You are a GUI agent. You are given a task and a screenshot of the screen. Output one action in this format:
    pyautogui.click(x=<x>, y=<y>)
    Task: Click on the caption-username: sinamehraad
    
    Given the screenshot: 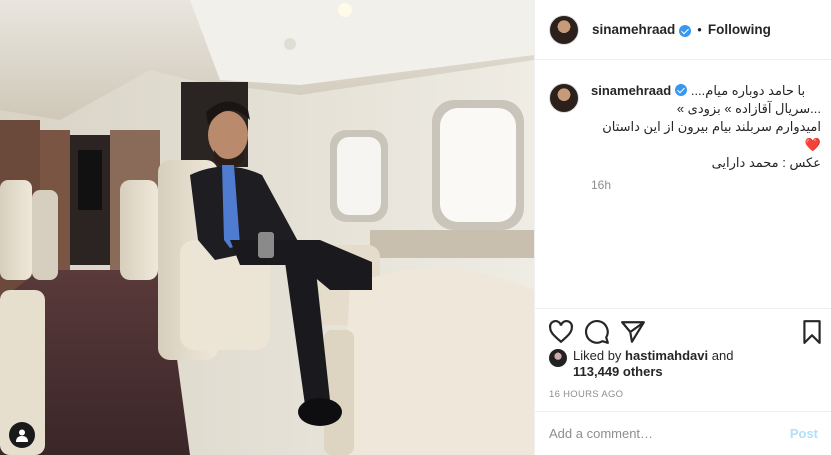 What is the action you would take?
    pyautogui.click(x=631, y=90)
    